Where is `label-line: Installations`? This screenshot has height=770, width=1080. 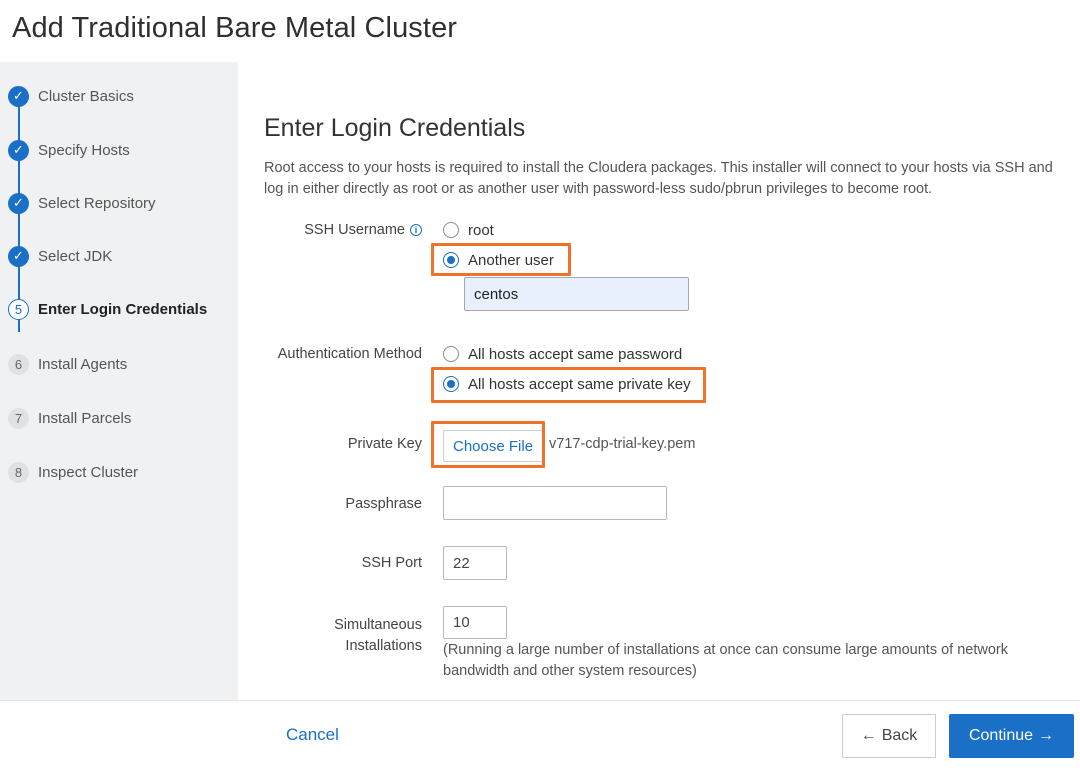
label-line: Installations is located at coordinates (383, 646).